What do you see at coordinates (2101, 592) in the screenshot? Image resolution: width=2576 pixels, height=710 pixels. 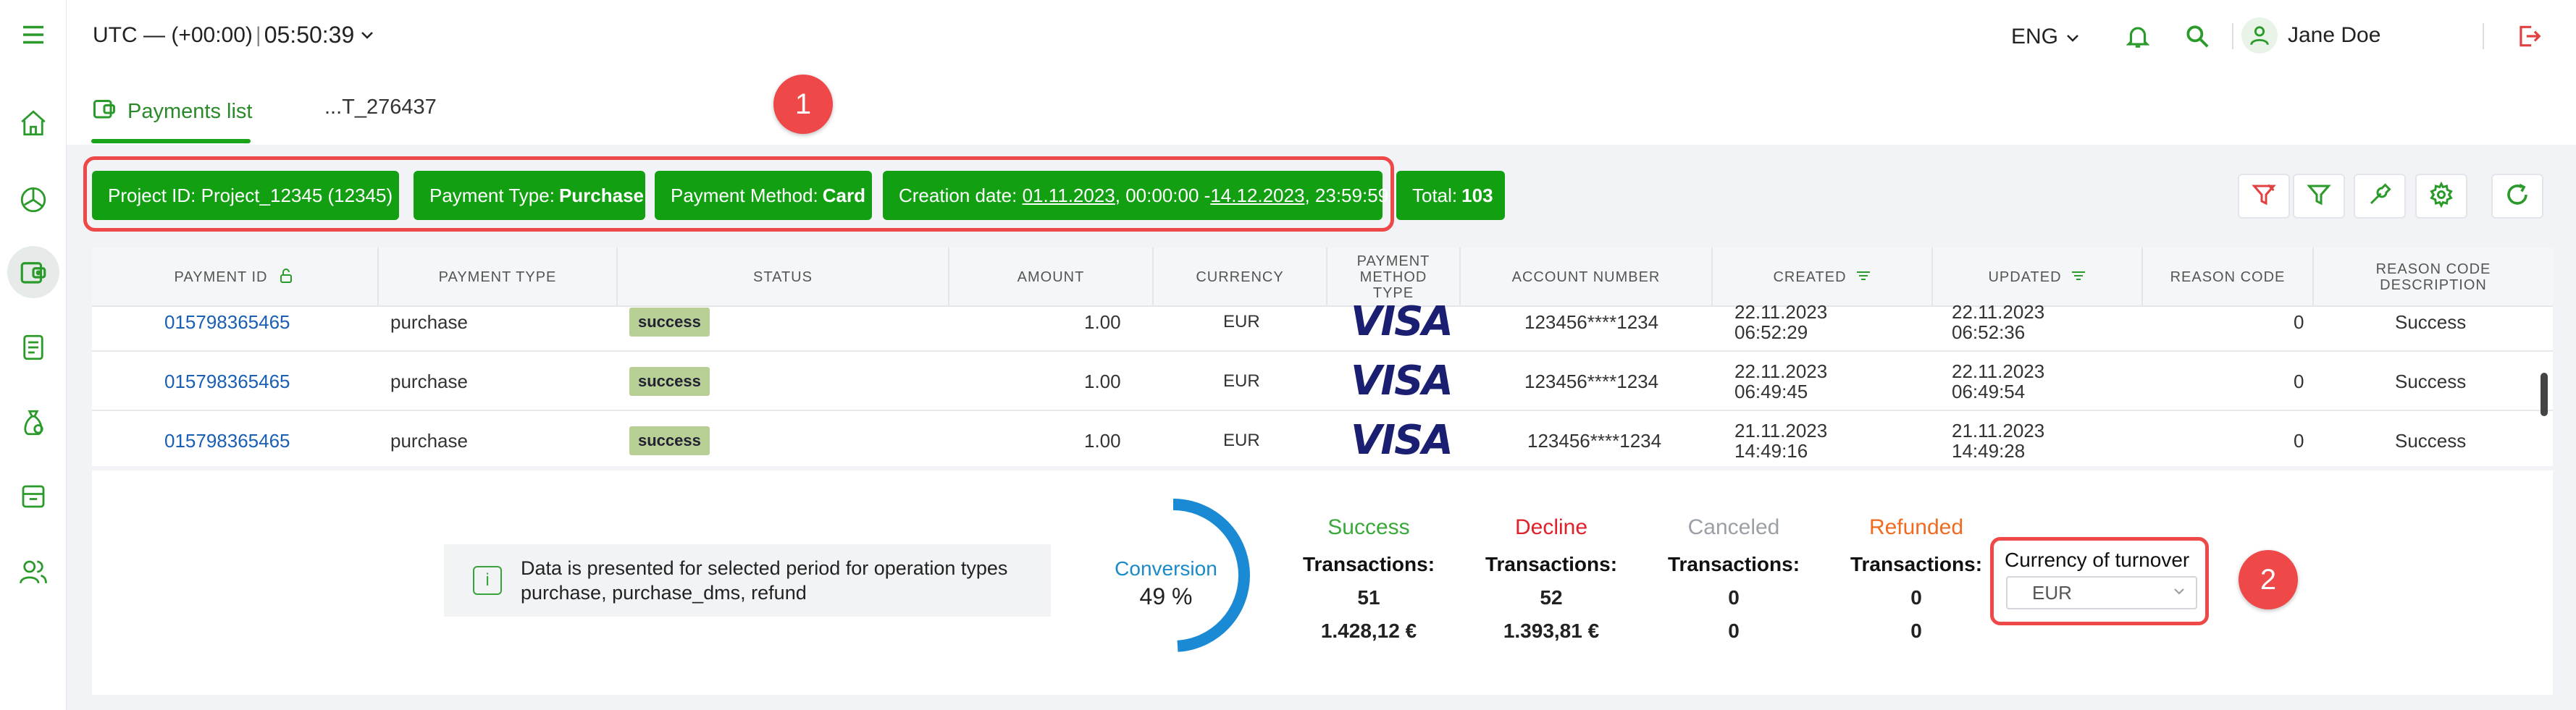 I see `currency-select: EUR` at bounding box center [2101, 592].